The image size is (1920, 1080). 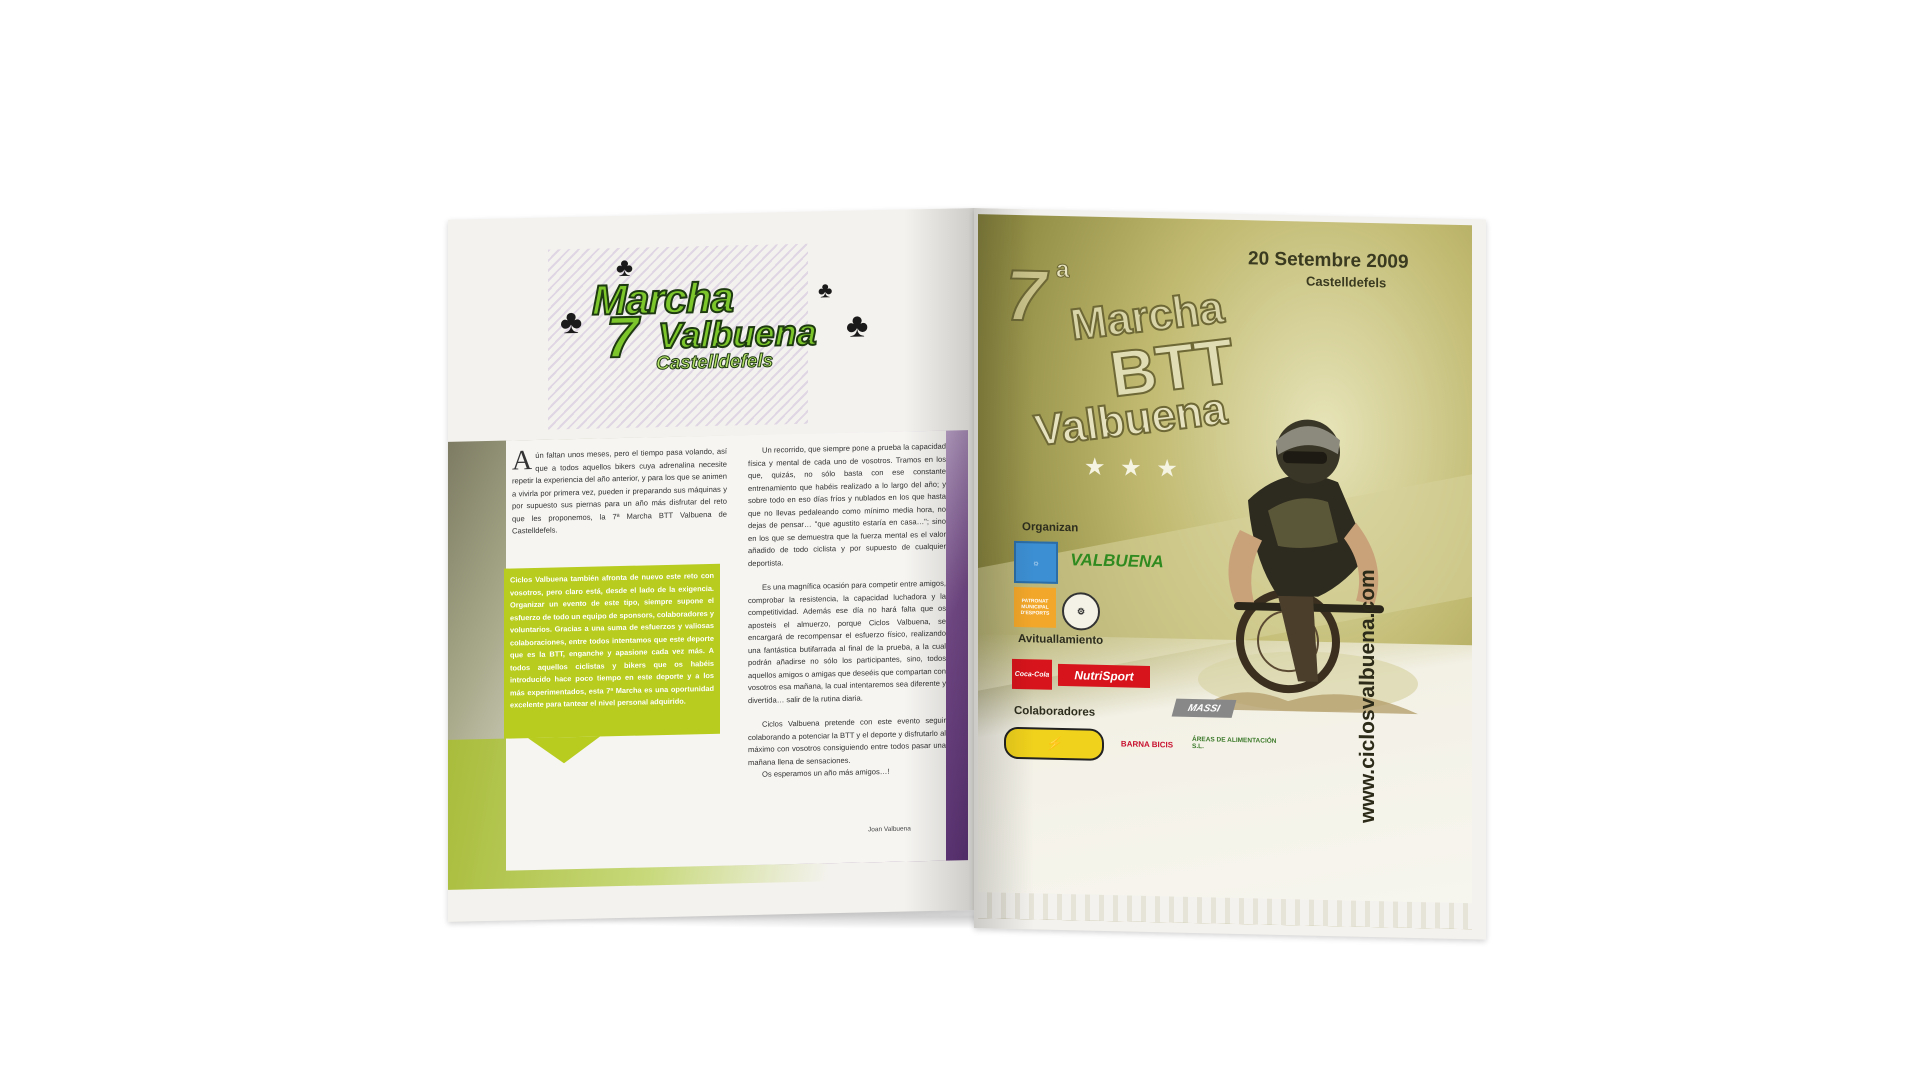 What do you see at coordinates (1063, 269) in the screenshot?
I see `poster-superscript: a` at bounding box center [1063, 269].